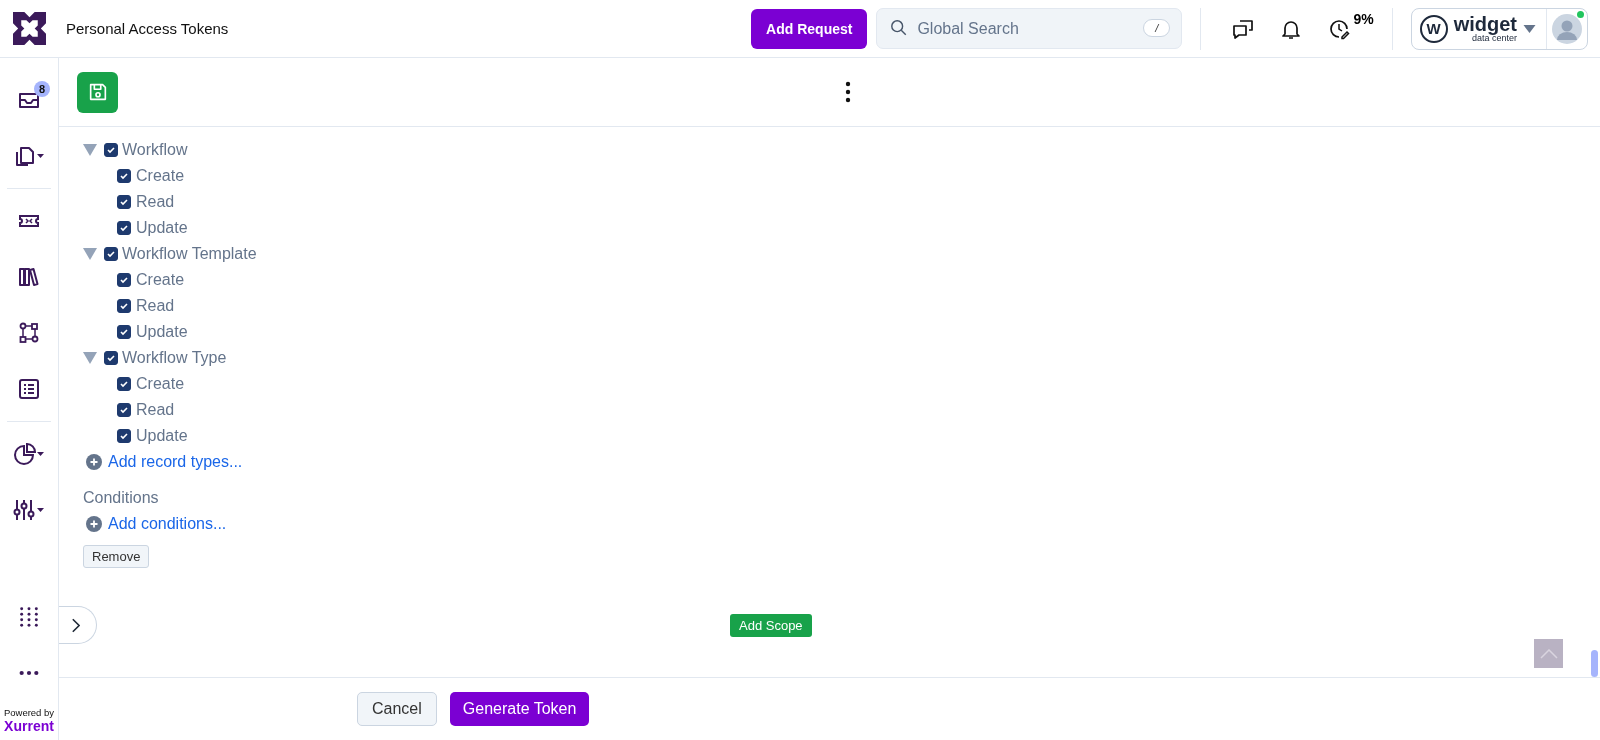  Describe the element at coordinates (97, 92) in the screenshot. I see `save-button` at that location.